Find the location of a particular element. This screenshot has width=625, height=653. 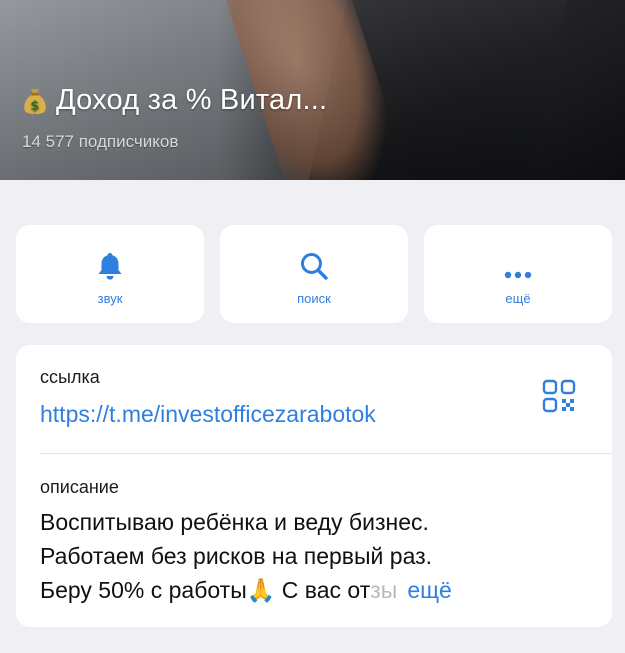

bell-icon is located at coordinates (110, 262).